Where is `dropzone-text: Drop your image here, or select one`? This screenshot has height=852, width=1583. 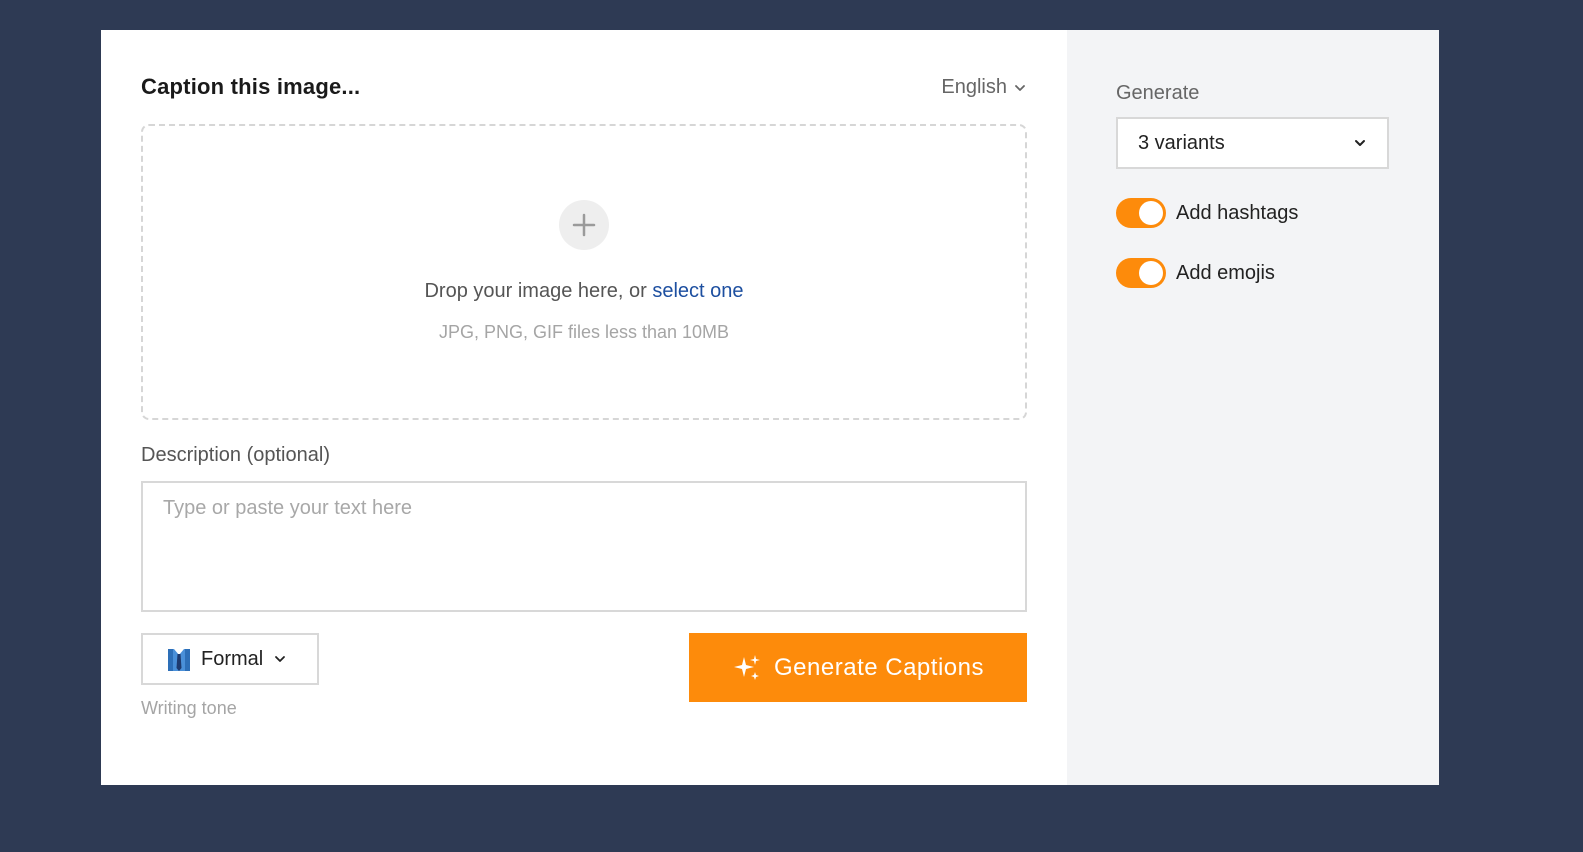
dropzone-text: Drop your image here, or select one is located at coordinates (584, 291).